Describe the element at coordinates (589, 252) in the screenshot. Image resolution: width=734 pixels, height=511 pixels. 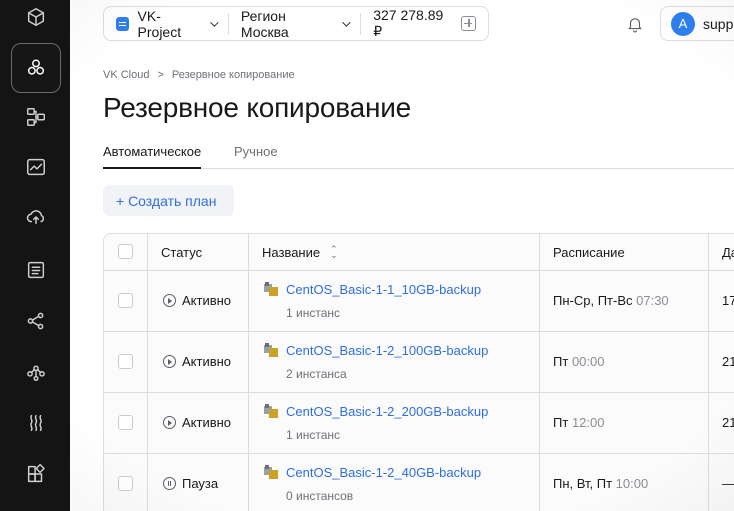
I see `header-schedule-label: Расписание` at that location.